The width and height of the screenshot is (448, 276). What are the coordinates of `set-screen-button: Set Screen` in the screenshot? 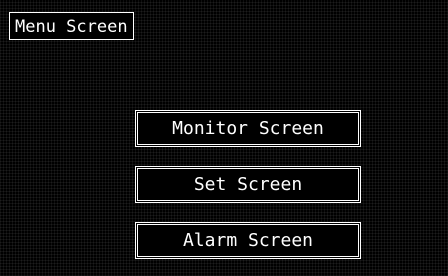 It's located at (248, 184).